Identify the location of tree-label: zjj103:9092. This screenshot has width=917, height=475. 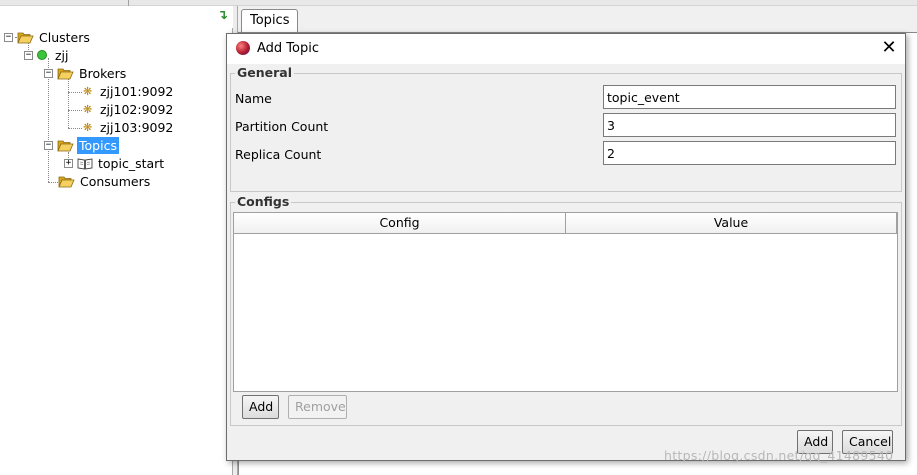
(137, 127).